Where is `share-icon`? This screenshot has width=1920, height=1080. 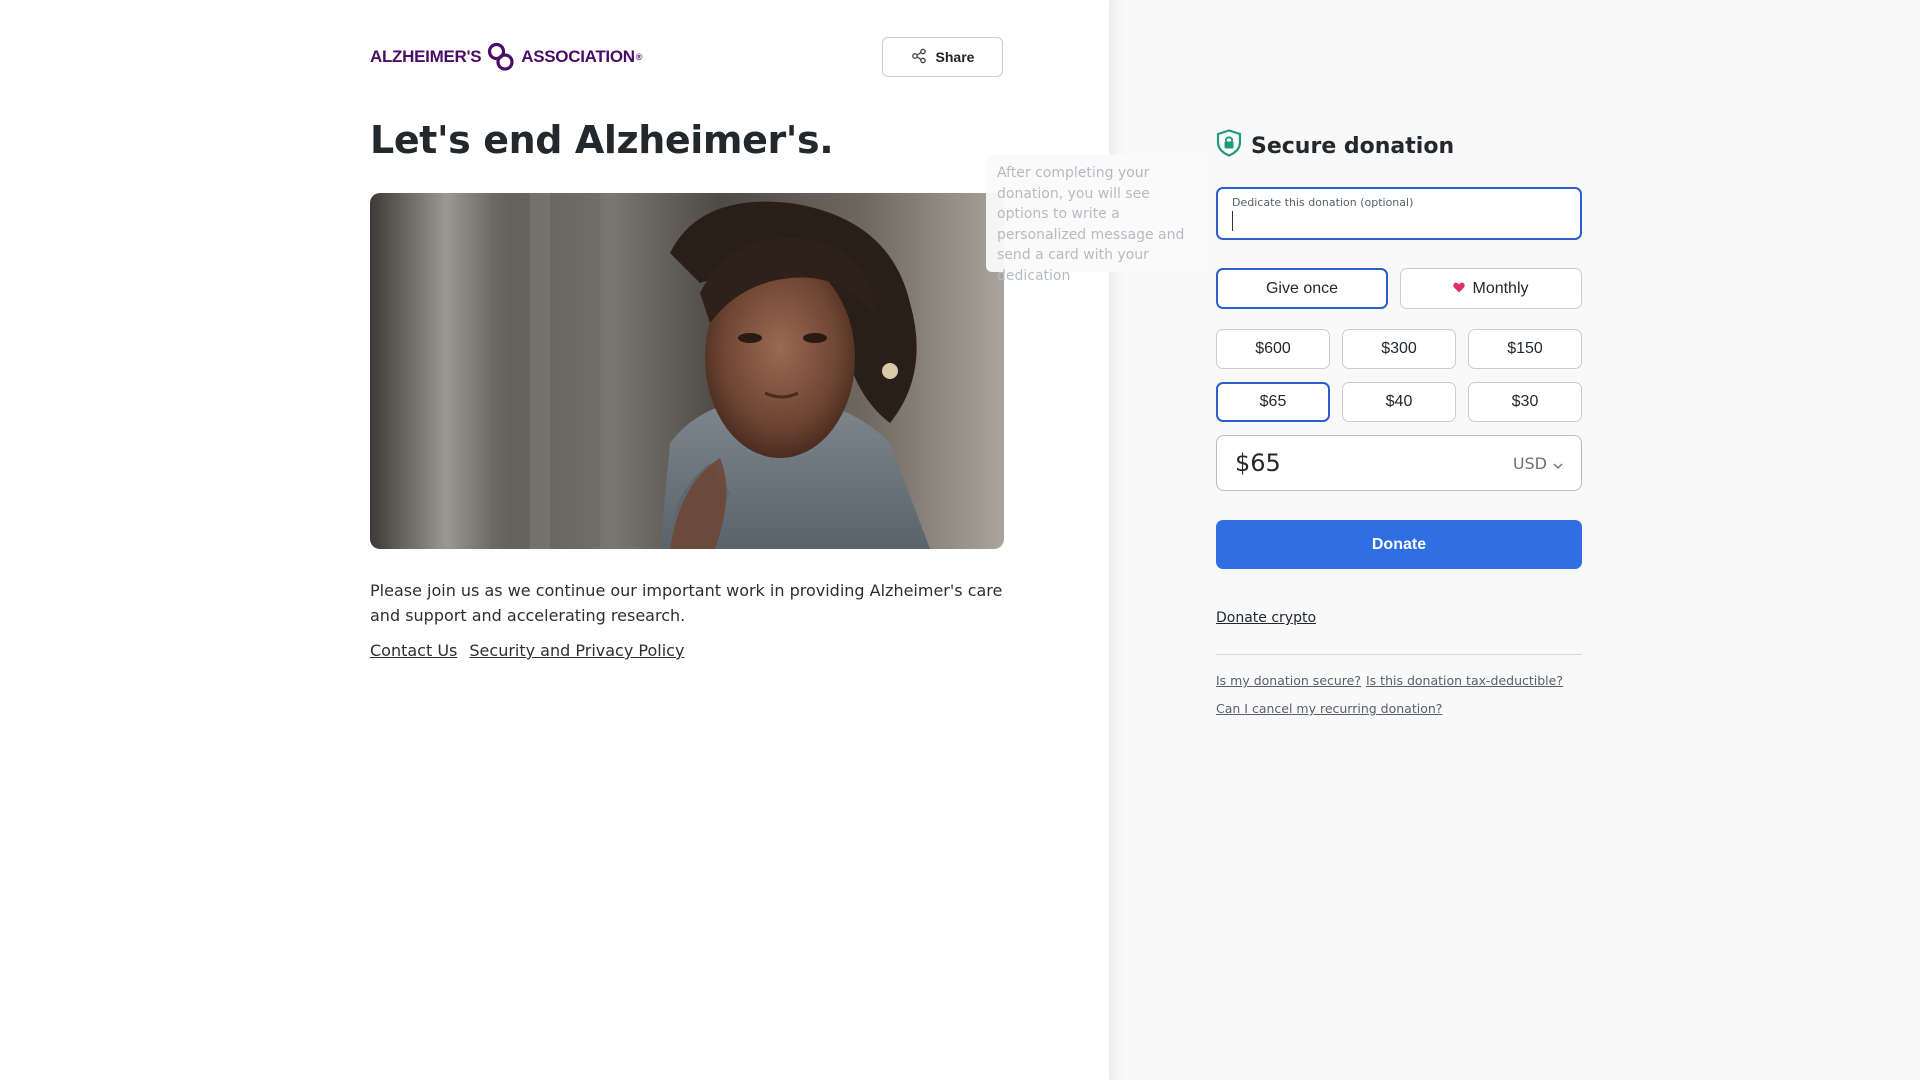 share-icon is located at coordinates (919, 57).